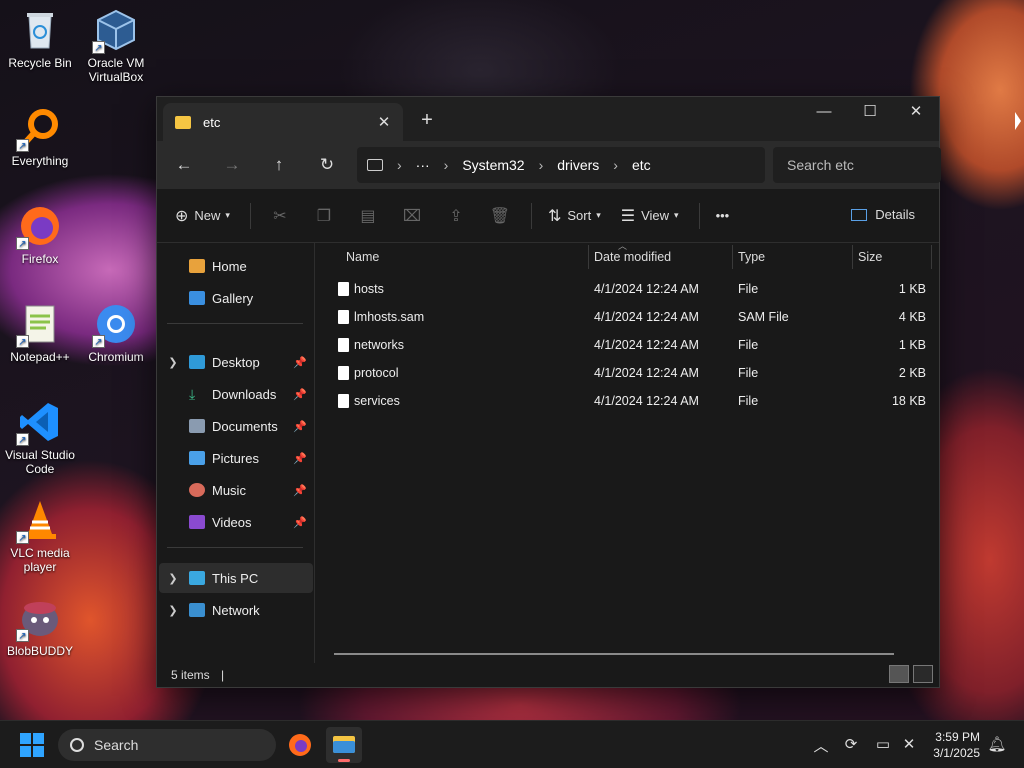  What do you see at coordinates (232, 165) in the screenshot?
I see `forward-button: →` at bounding box center [232, 165].